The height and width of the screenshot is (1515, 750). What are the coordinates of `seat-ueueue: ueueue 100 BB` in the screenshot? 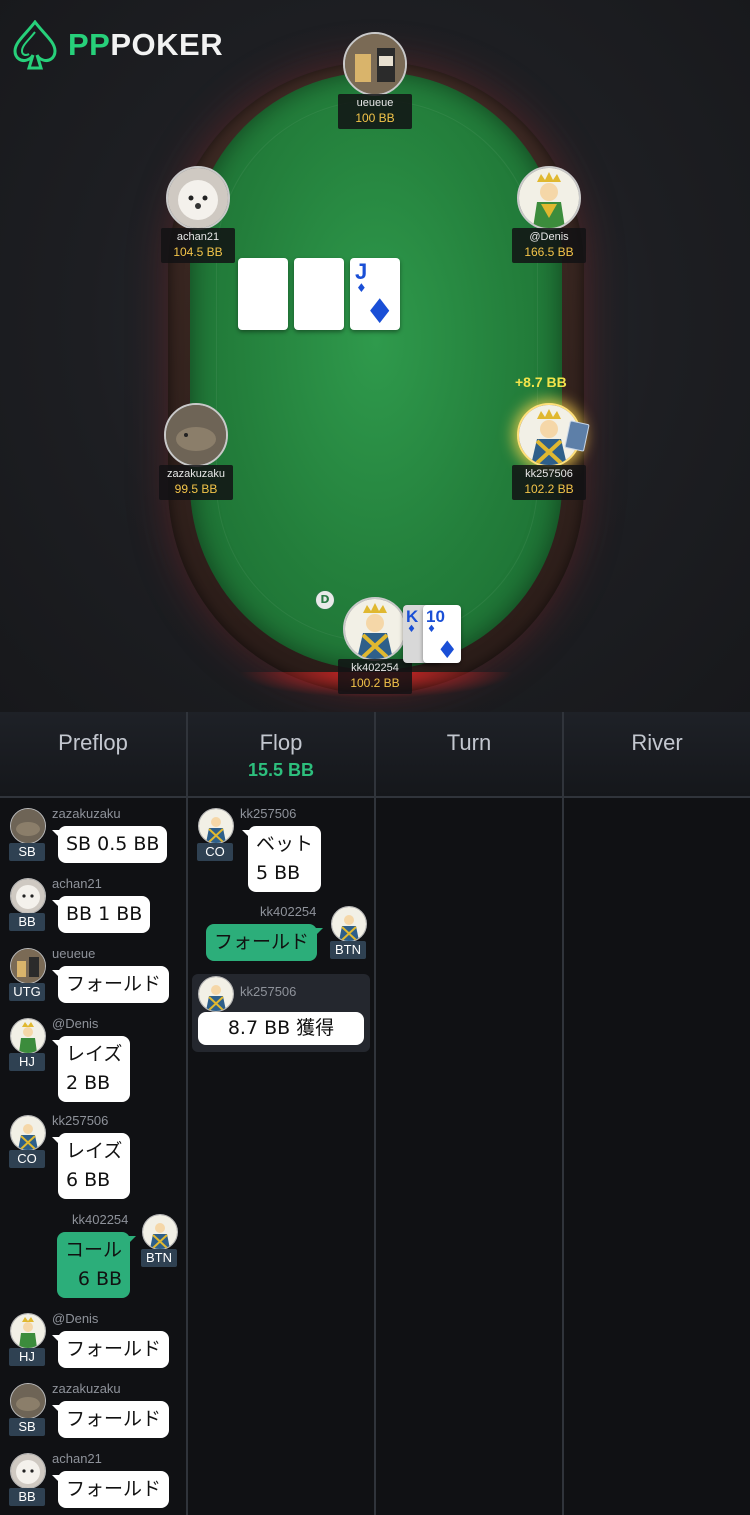 It's located at (375, 80).